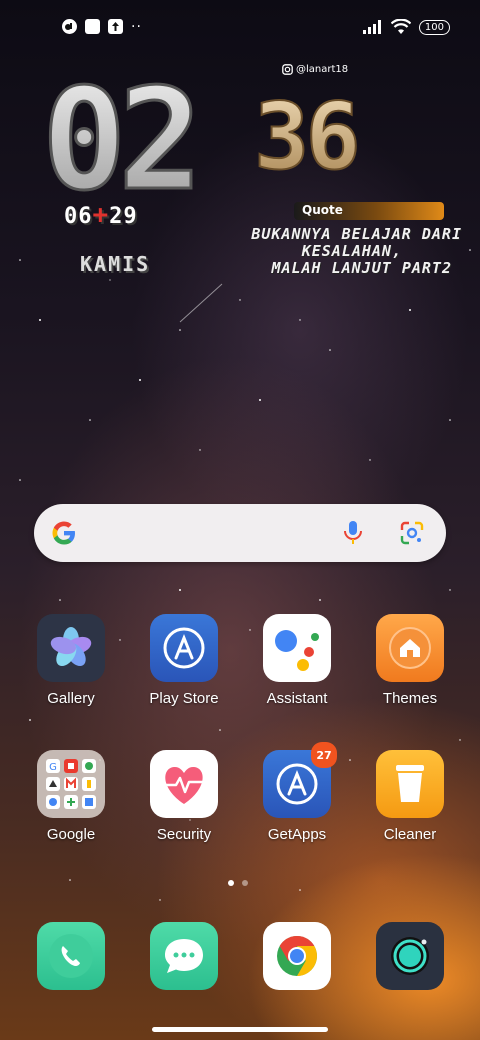  Describe the element at coordinates (102, 26) in the screenshot. I see `notification-icons: ··` at that location.